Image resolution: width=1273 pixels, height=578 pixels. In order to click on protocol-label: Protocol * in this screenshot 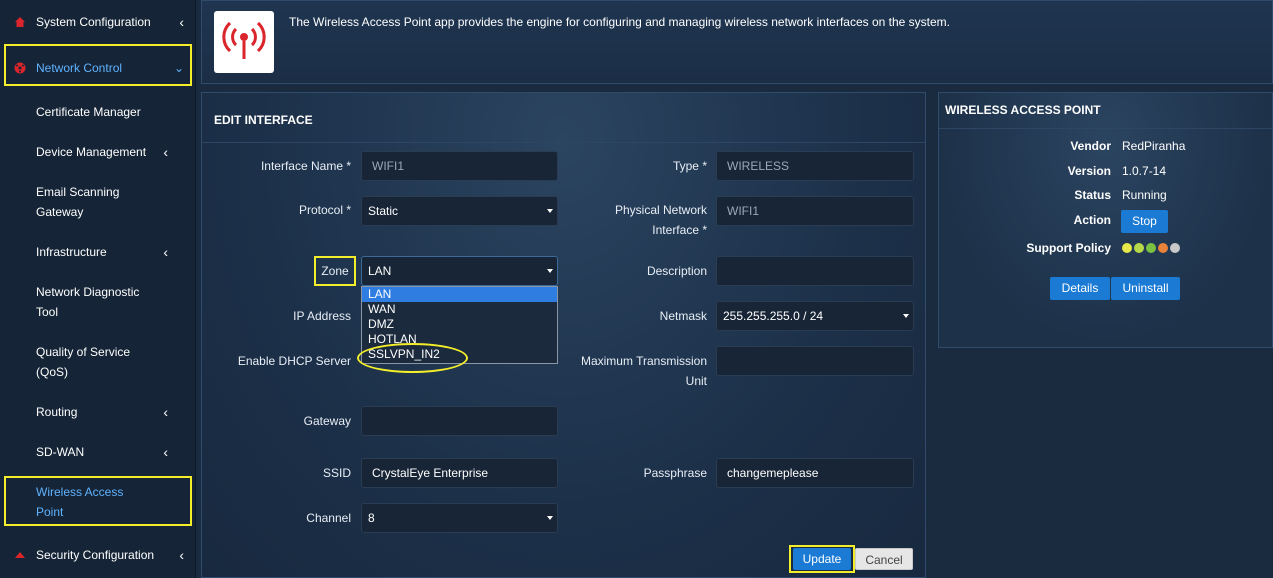, I will do `click(324, 210)`.